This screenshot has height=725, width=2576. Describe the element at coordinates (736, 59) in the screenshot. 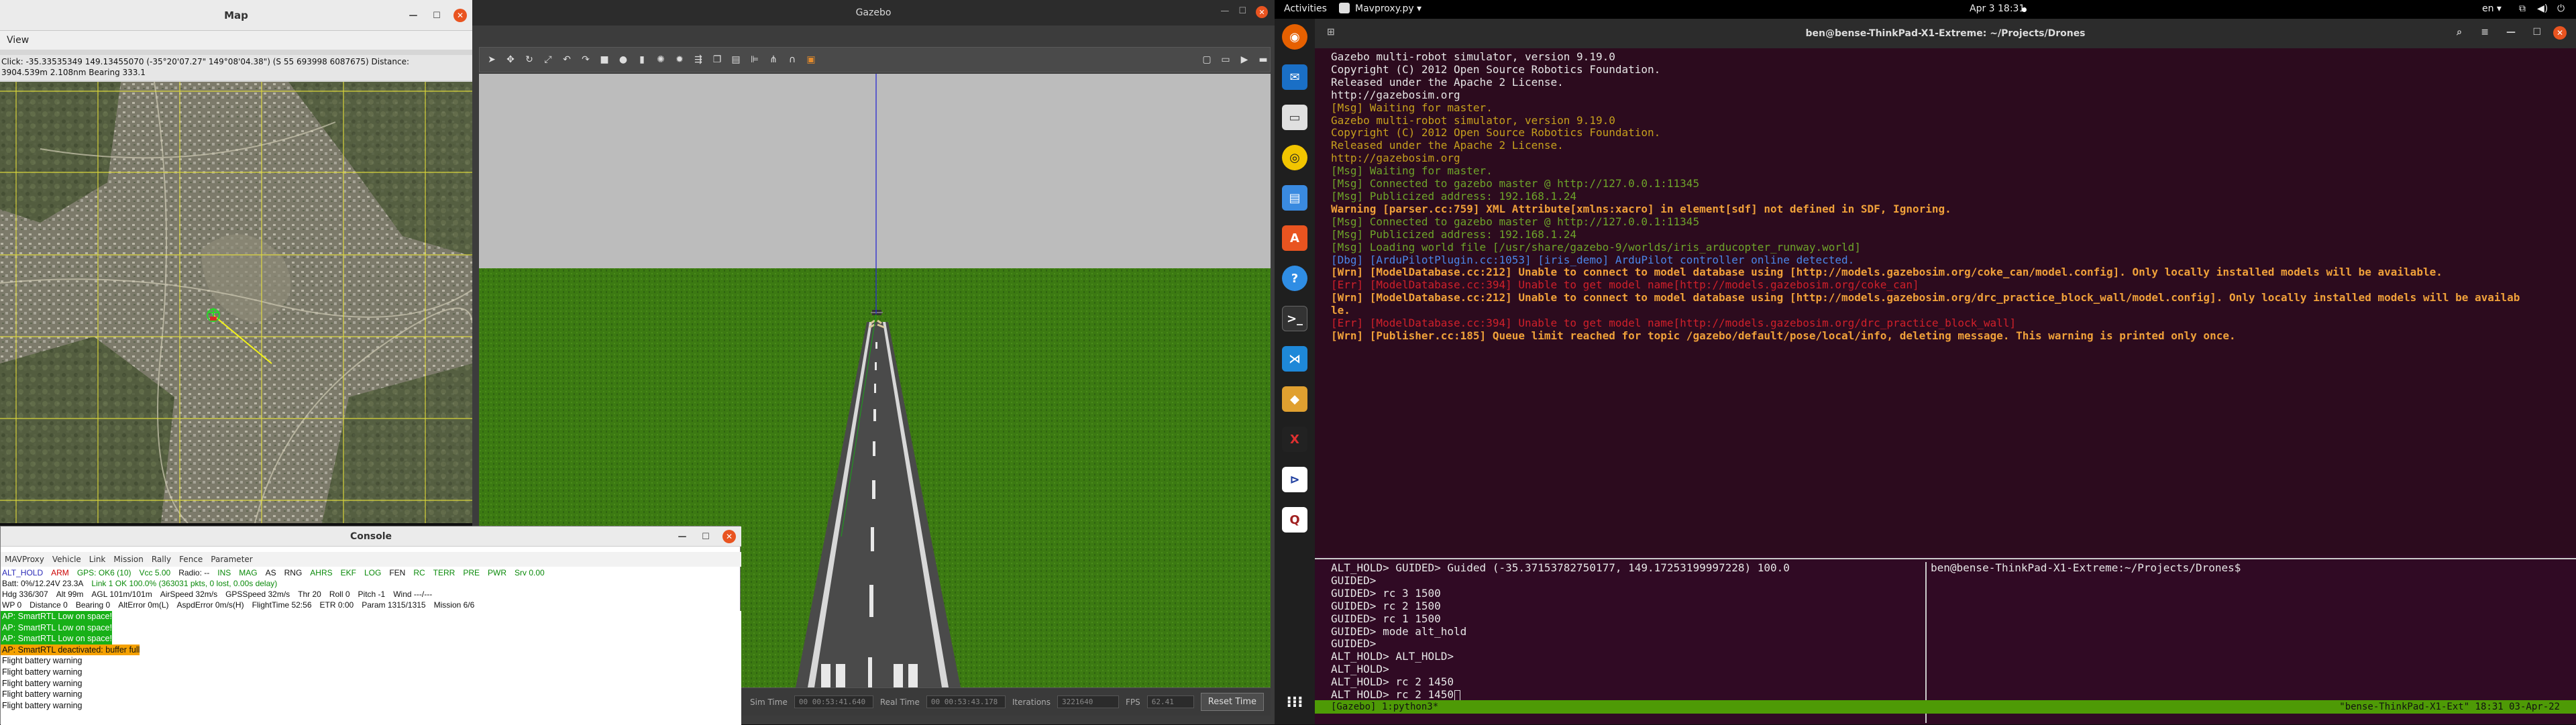

I see `paste-icon: ▤` at that location.